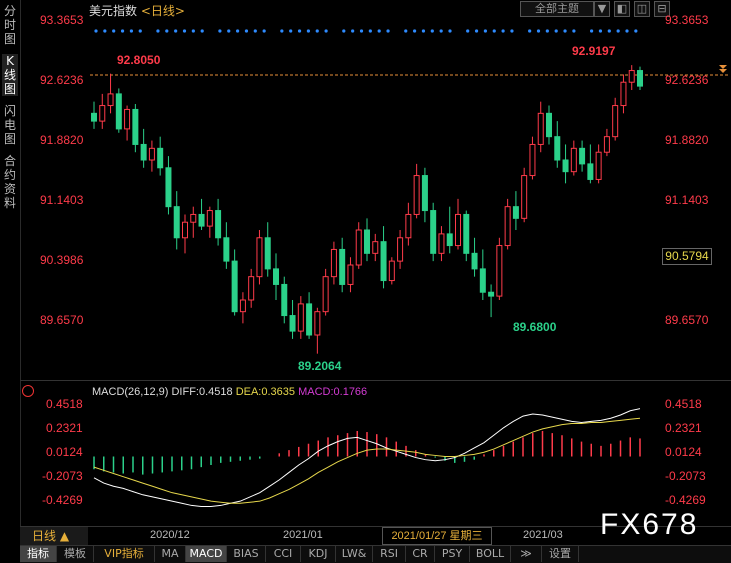 This screenshot has width=731, height=563. What do you see at coordinates (543, 535) in the screenshot?
I see `date-label: 2021/03` at bounding box center [543, 535].